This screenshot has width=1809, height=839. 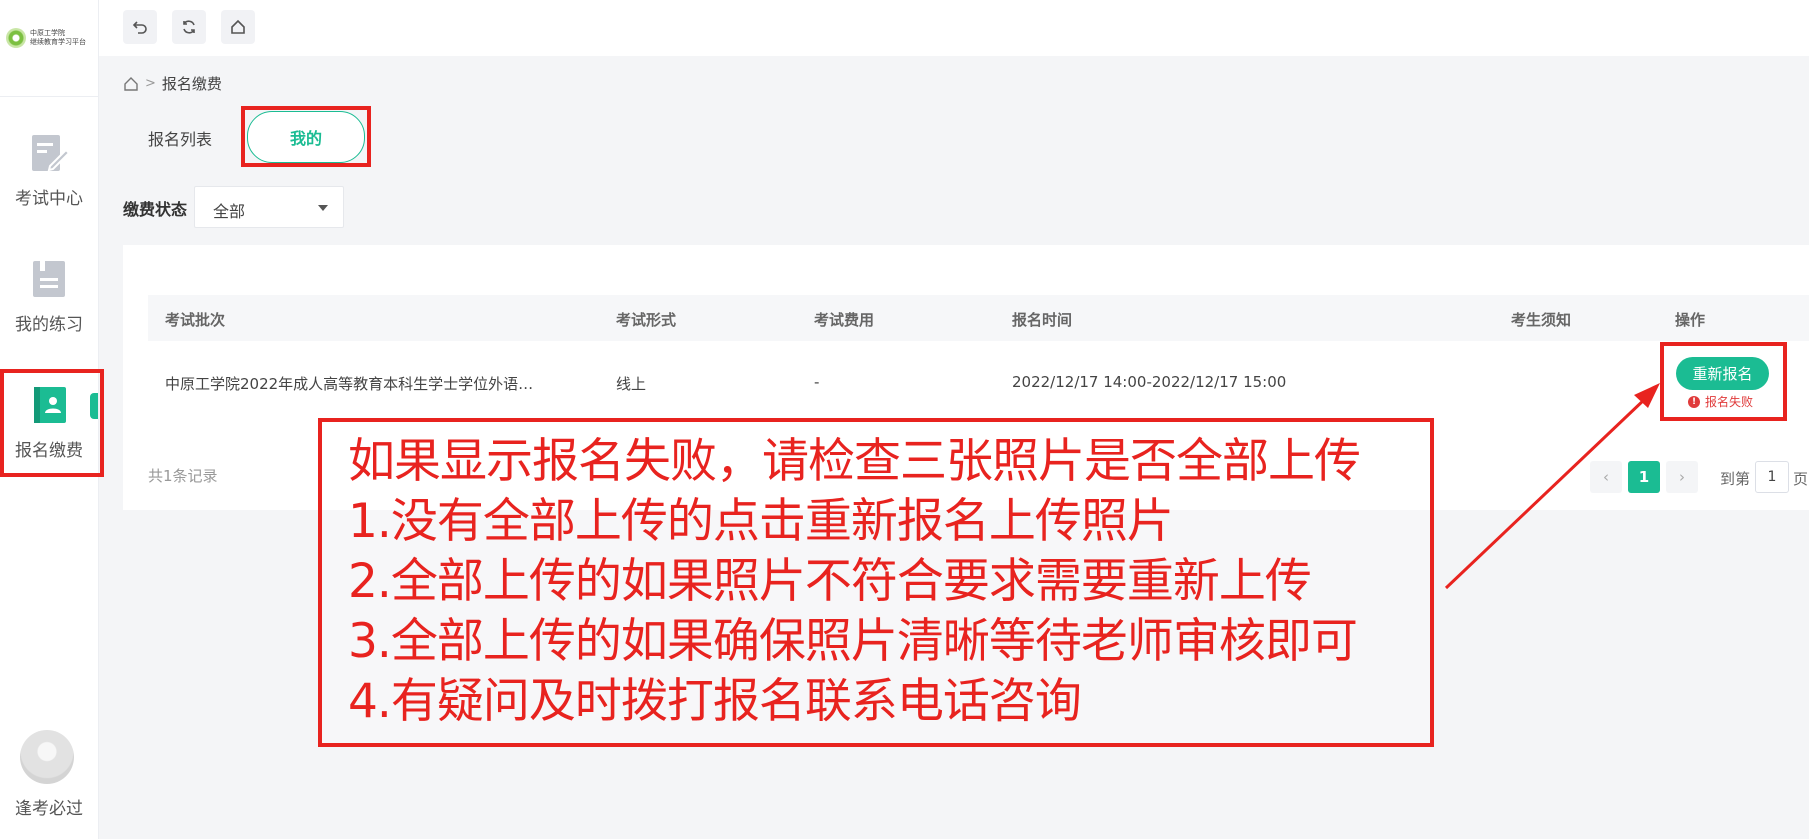 What do you see at coordinates (1606, 477) in the screenshot?
I see `prev-page-button: ‹` at bounding box center [1606, 477].